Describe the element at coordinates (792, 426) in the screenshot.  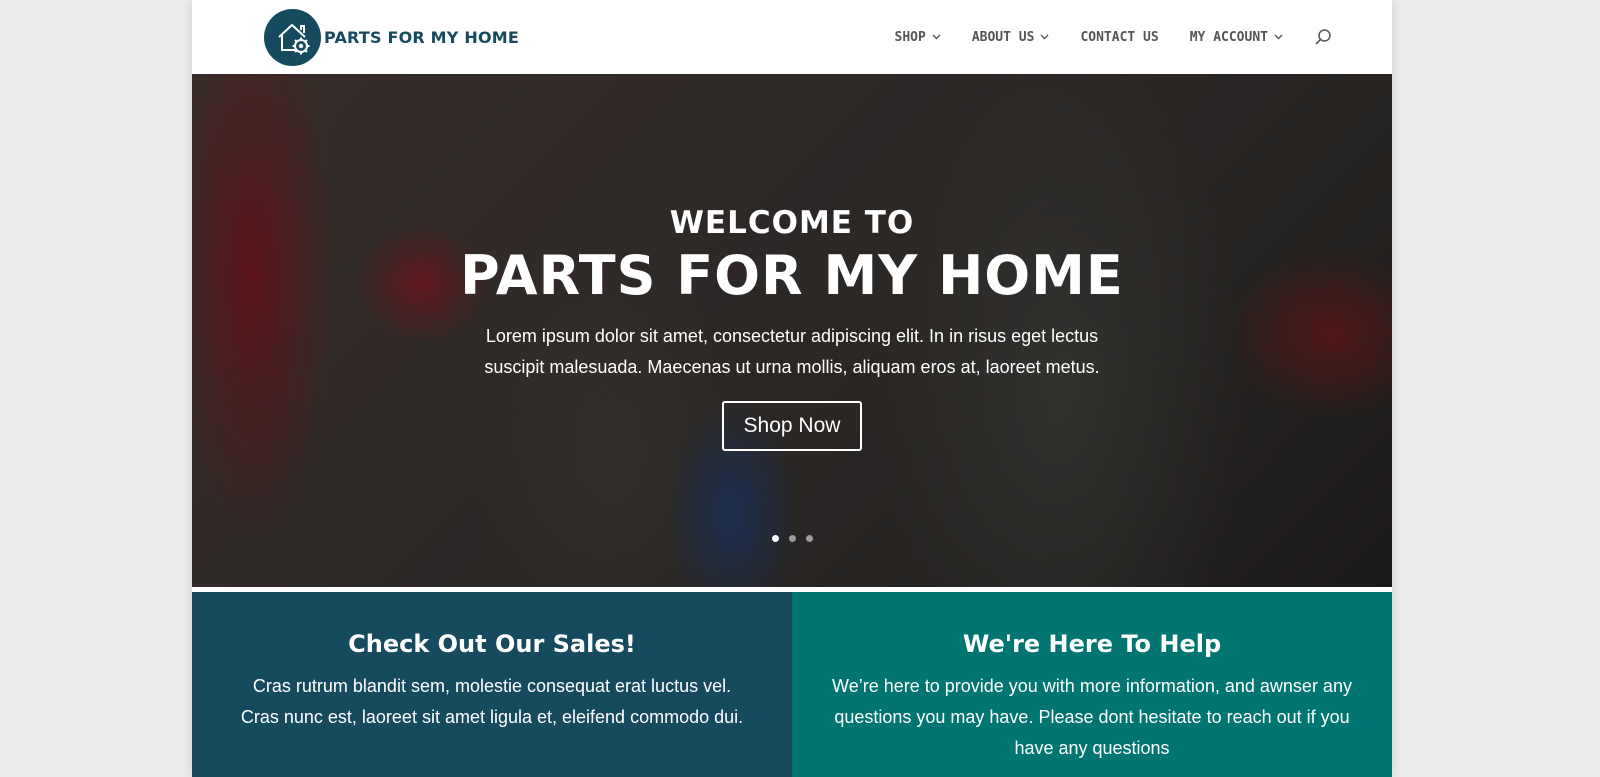
I see `shop-now-button: Shop Now` at that location.